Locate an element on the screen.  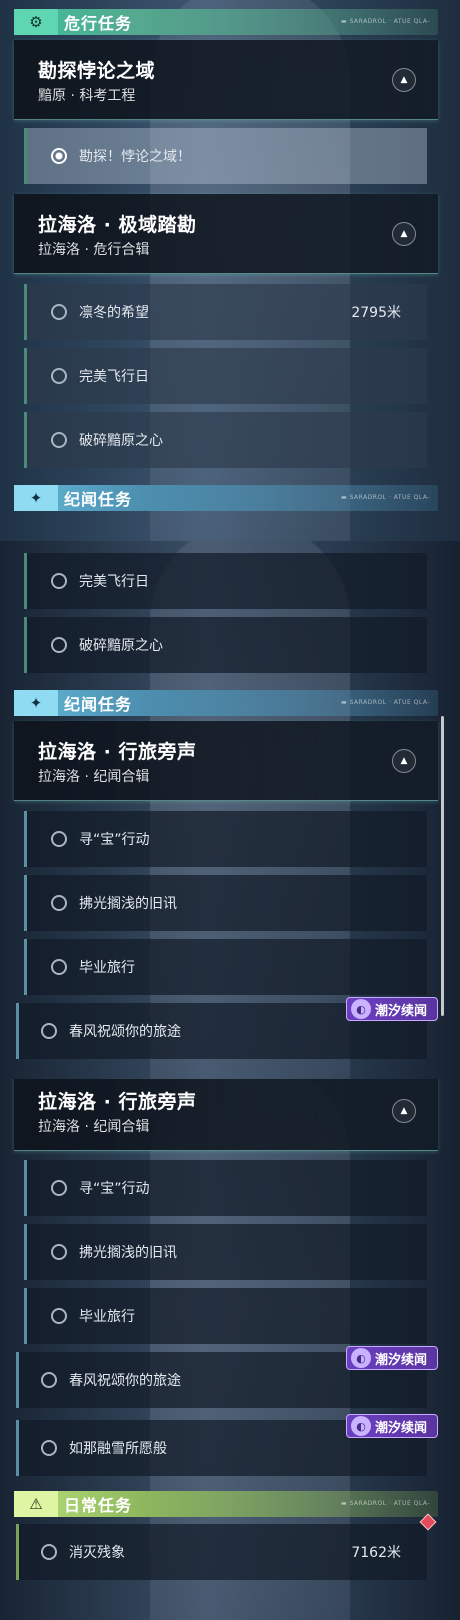
group-title: 拉海洛 · 极域踏勘 is located at coordinates (117, 225).